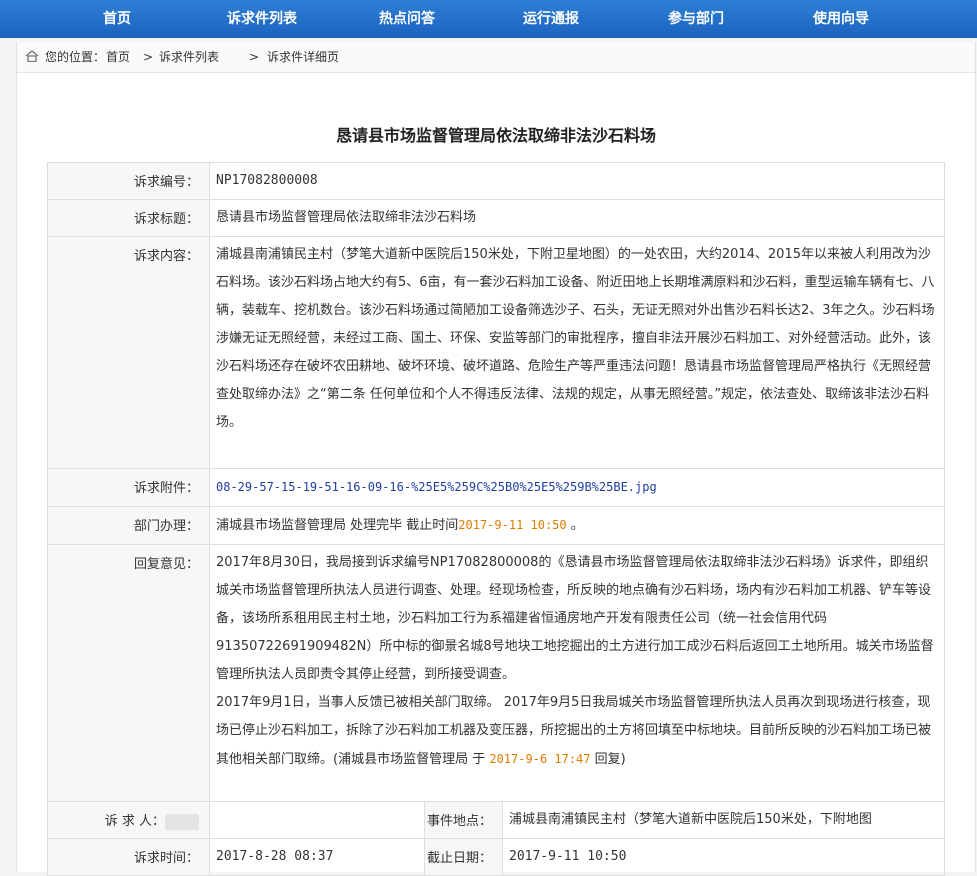  Describe the element at coordinates (551, 19) in the screenshot. I see `nav-operation-report: 运行通报` at that location.